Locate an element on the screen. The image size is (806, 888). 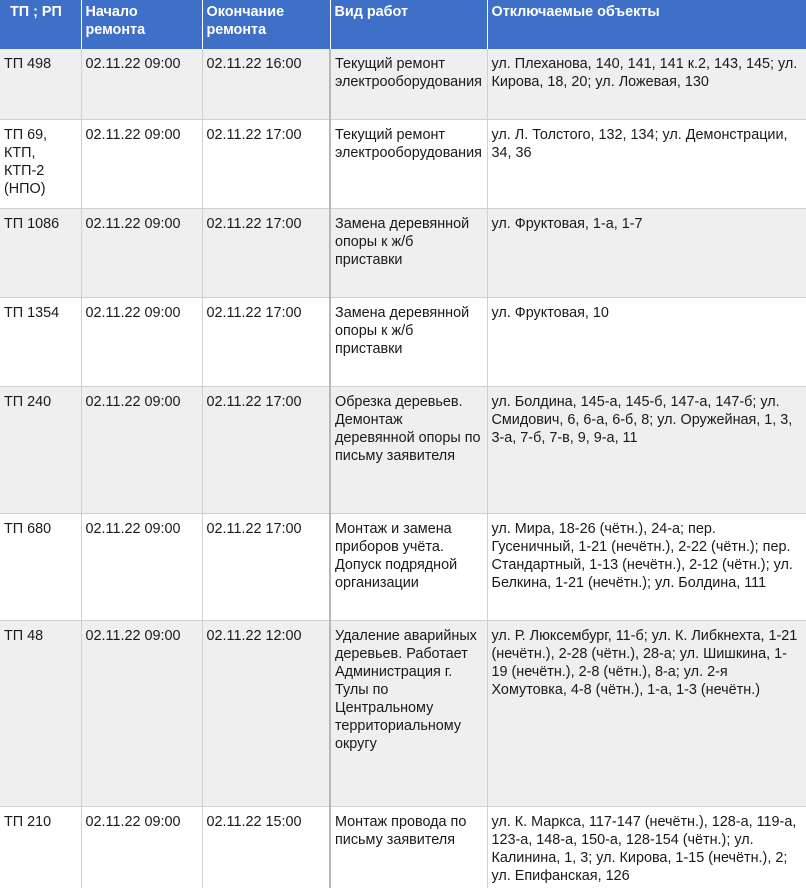
cell-tp: ТП 240 is located at coordinates (40, 450).